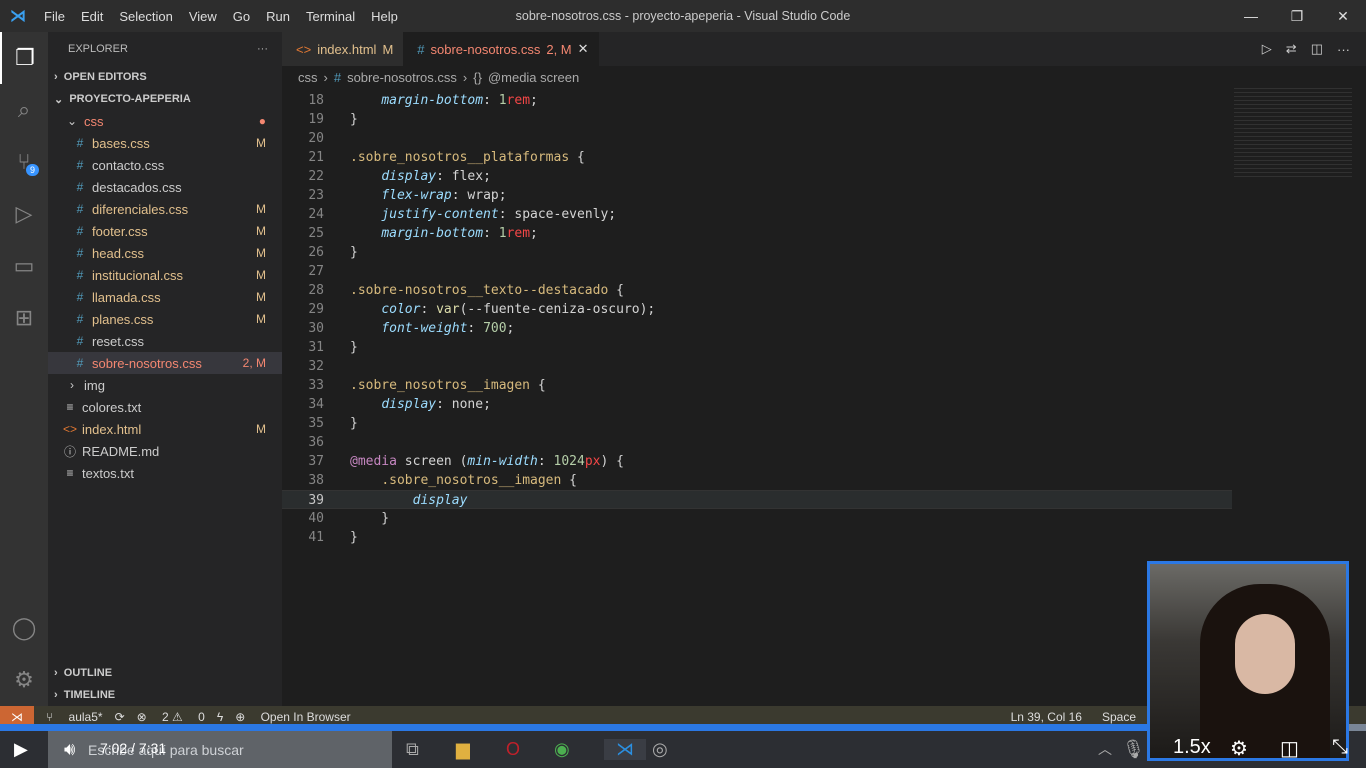  Describe the element at coordinates (1293, 133) in the screenshot. I see `minimap` at that location.